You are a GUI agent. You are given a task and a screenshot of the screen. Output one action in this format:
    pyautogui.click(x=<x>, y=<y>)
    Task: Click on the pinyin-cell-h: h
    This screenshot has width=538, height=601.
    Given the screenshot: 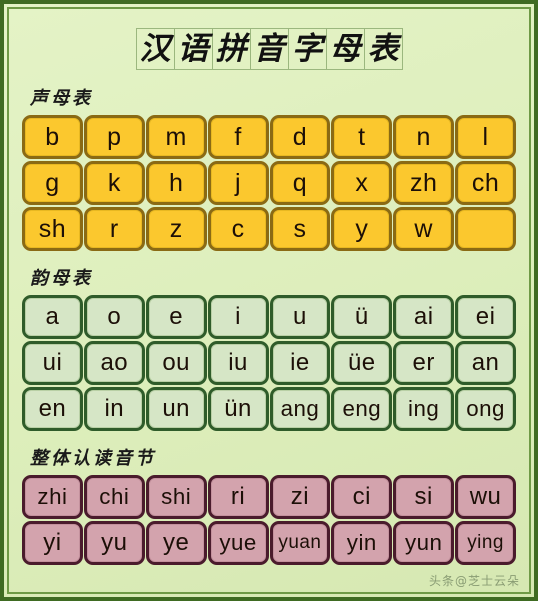 What is the action you would take?
    pyautogui.click(x=176, y=183)
    